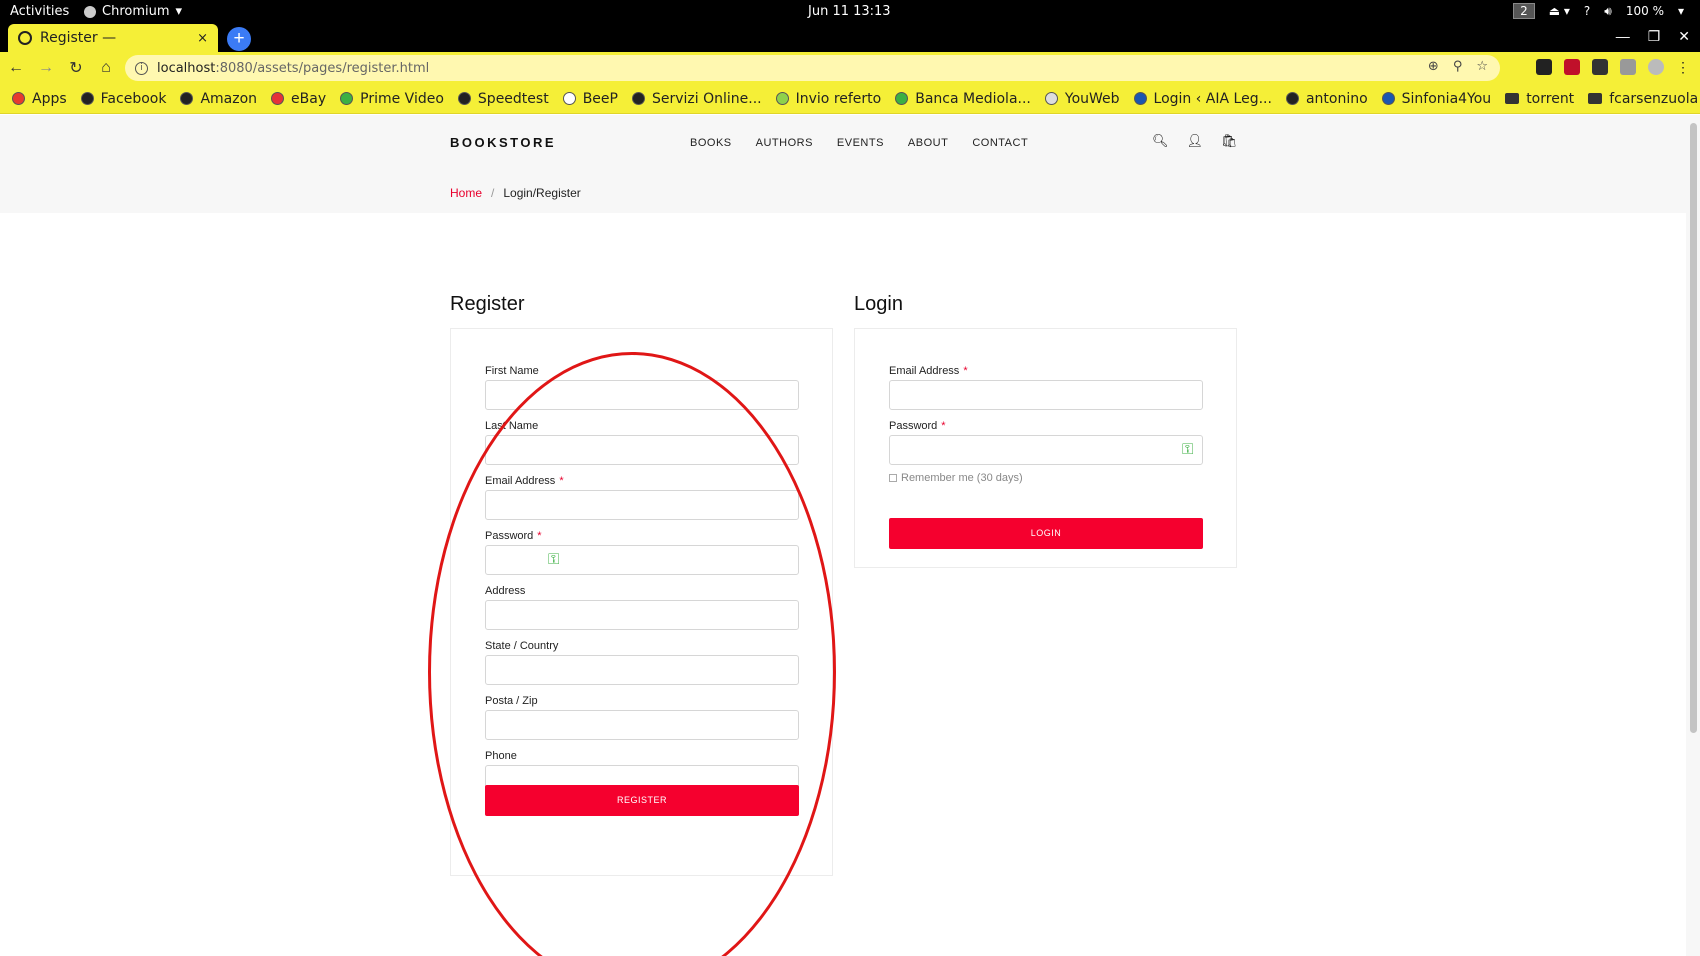  What do you see at coordinates (239, 39) in the screenshot?
I see `new-tab-button: +` at bounding box center [239, 39].